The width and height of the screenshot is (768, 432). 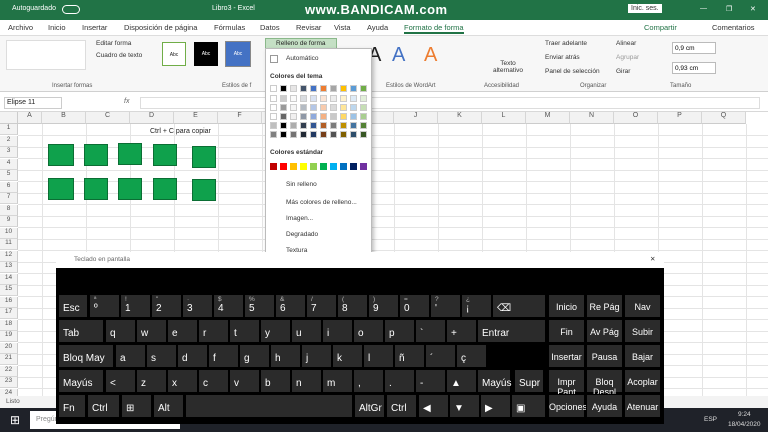 I want to click on tab-datos: Datos, so click(x=270, y=27).